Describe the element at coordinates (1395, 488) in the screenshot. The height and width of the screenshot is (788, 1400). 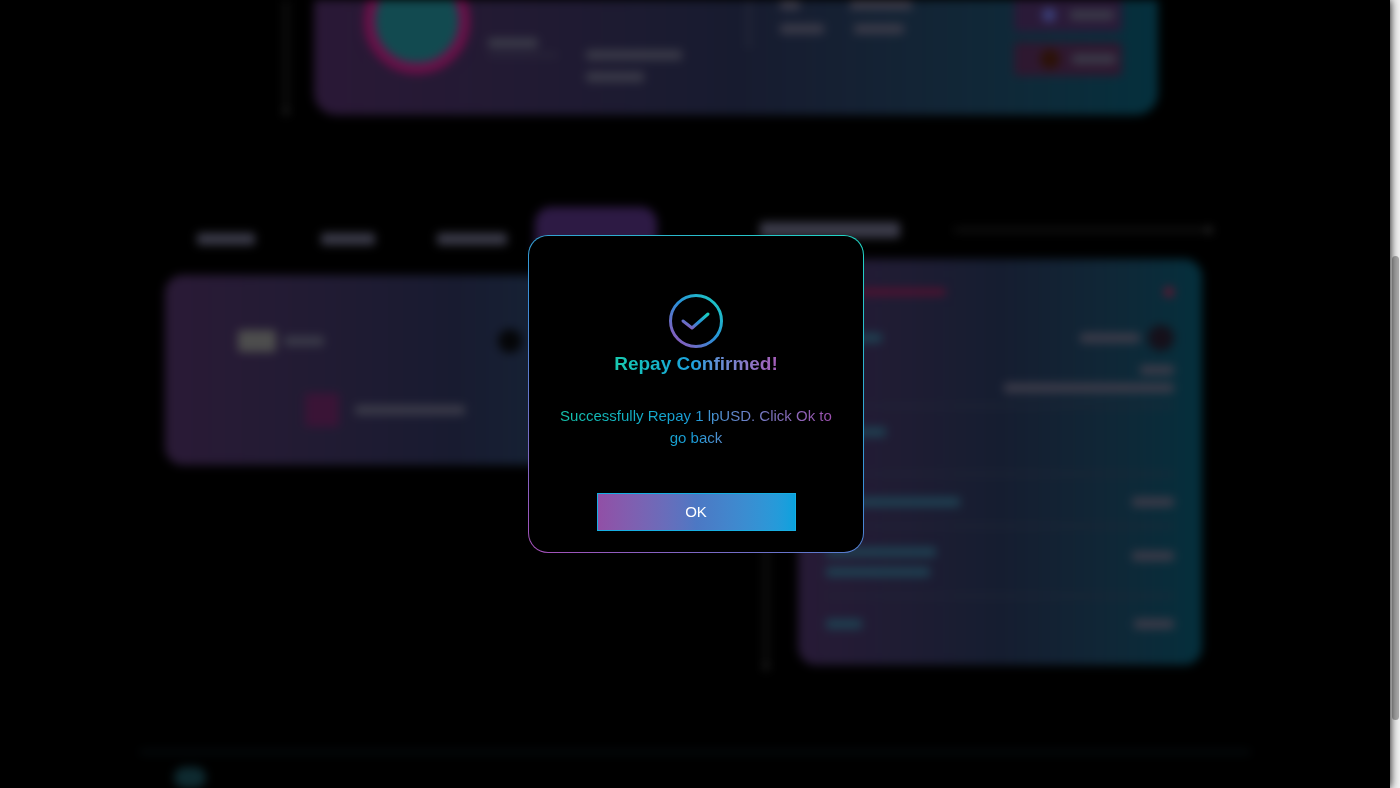
I see `scrollbar-thumb` at that location.